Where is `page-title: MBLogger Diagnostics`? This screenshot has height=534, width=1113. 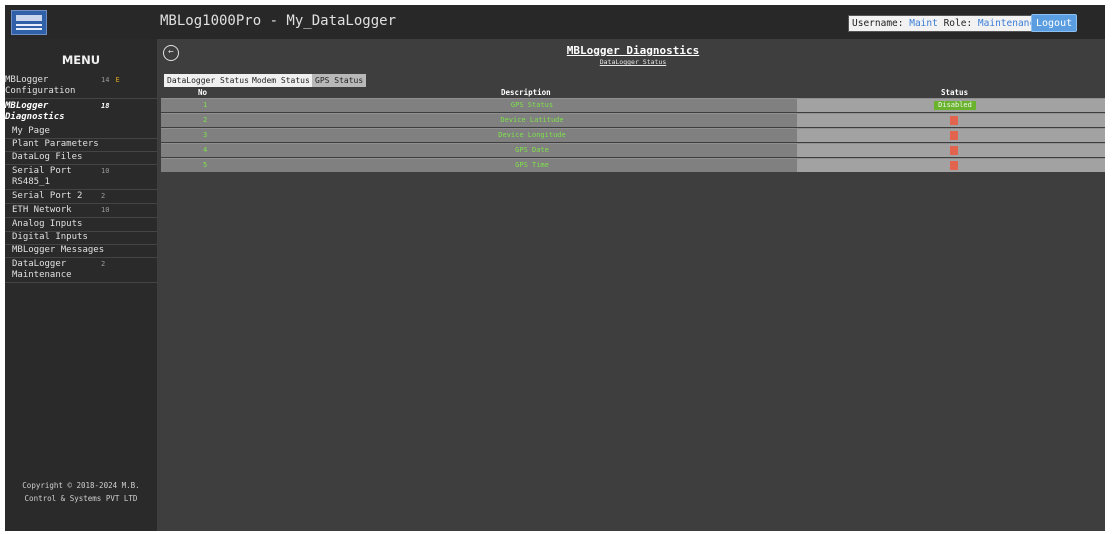 page-title: MBLogger Diagnostics is located at coordinates (633, 50).